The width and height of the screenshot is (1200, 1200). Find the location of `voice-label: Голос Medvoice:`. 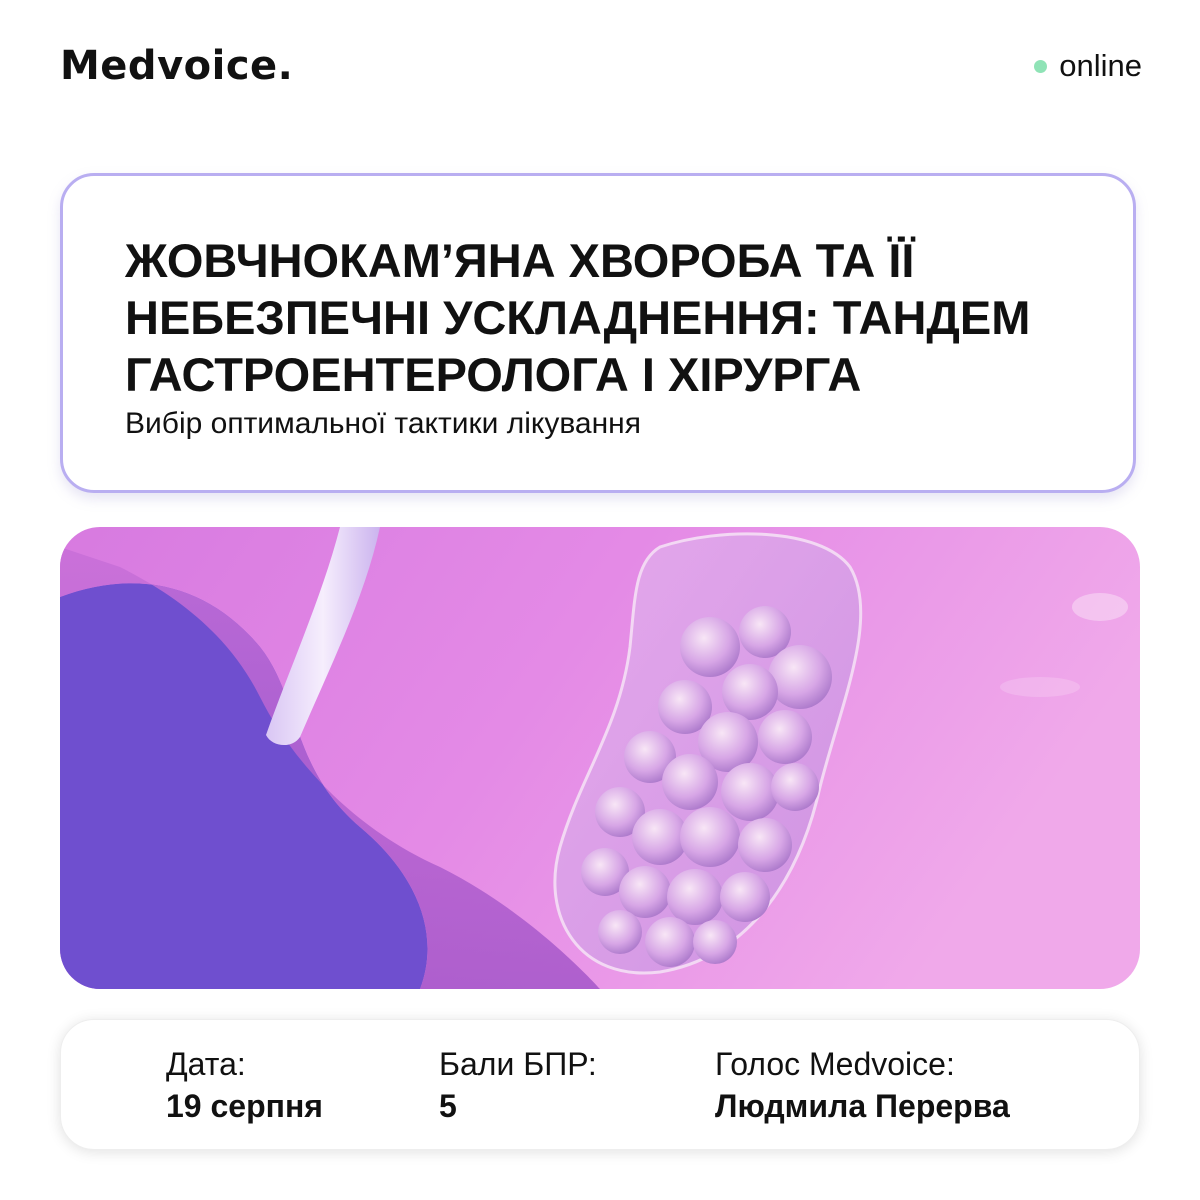

voice-label: Голос Medvoice: is located at coordinates (835, 1064).